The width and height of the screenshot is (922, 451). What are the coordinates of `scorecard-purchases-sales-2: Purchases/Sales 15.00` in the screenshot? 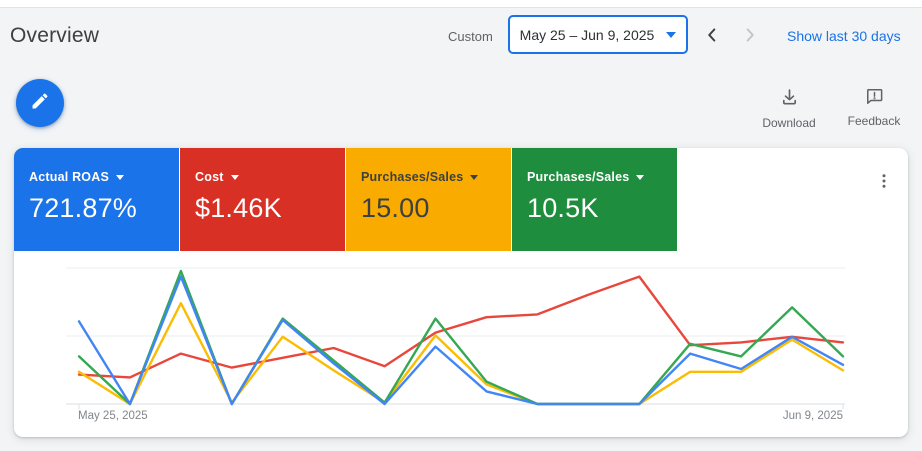 It's located at (428, 199).